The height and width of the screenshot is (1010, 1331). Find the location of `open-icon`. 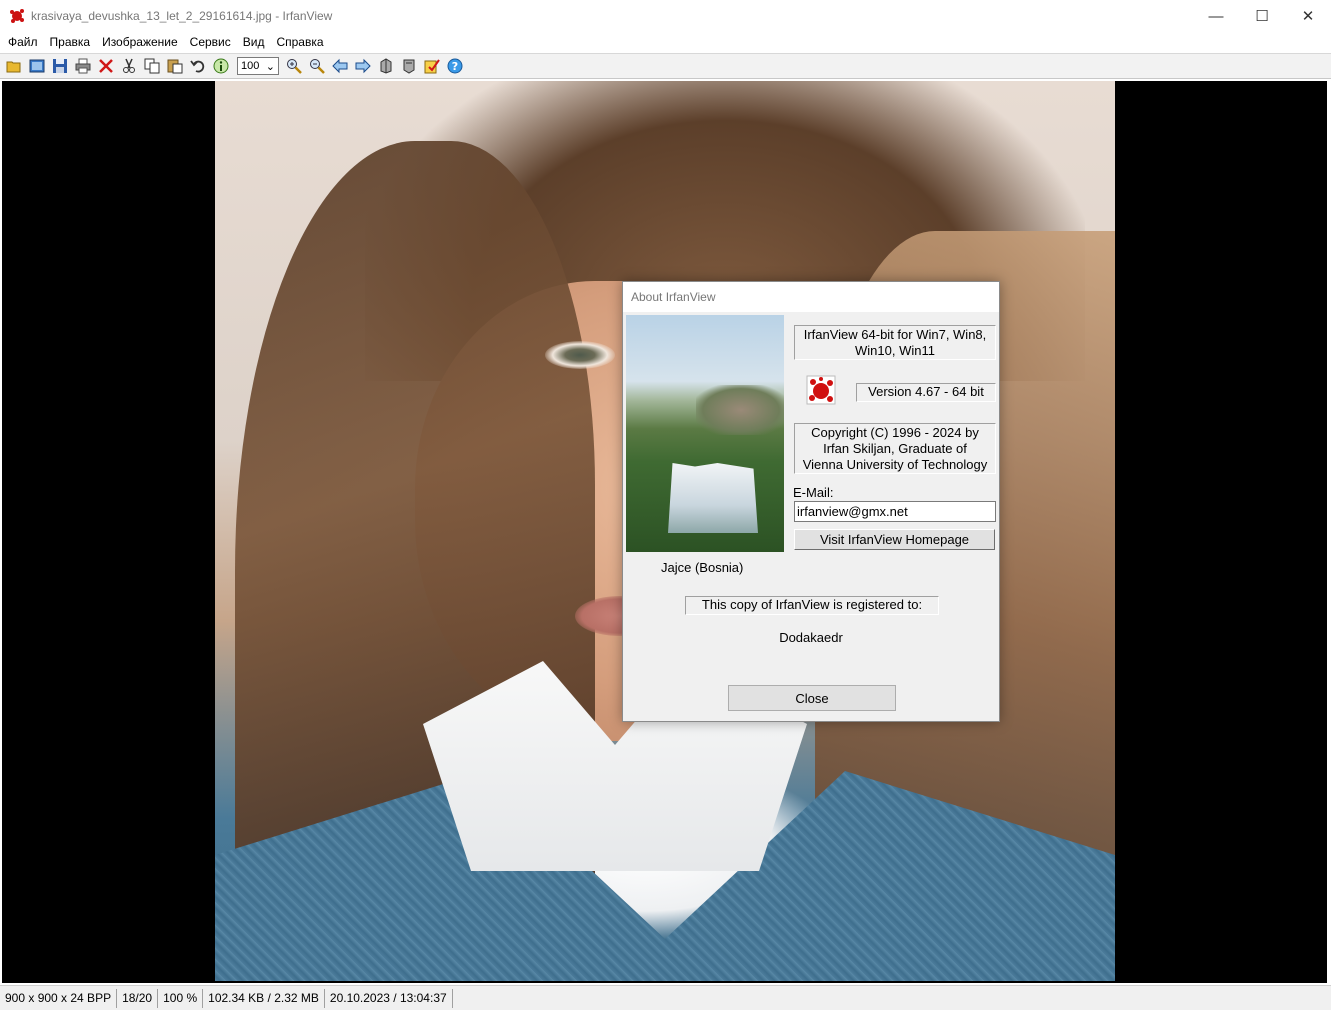

open-icon is located at coordinates (13, 67).